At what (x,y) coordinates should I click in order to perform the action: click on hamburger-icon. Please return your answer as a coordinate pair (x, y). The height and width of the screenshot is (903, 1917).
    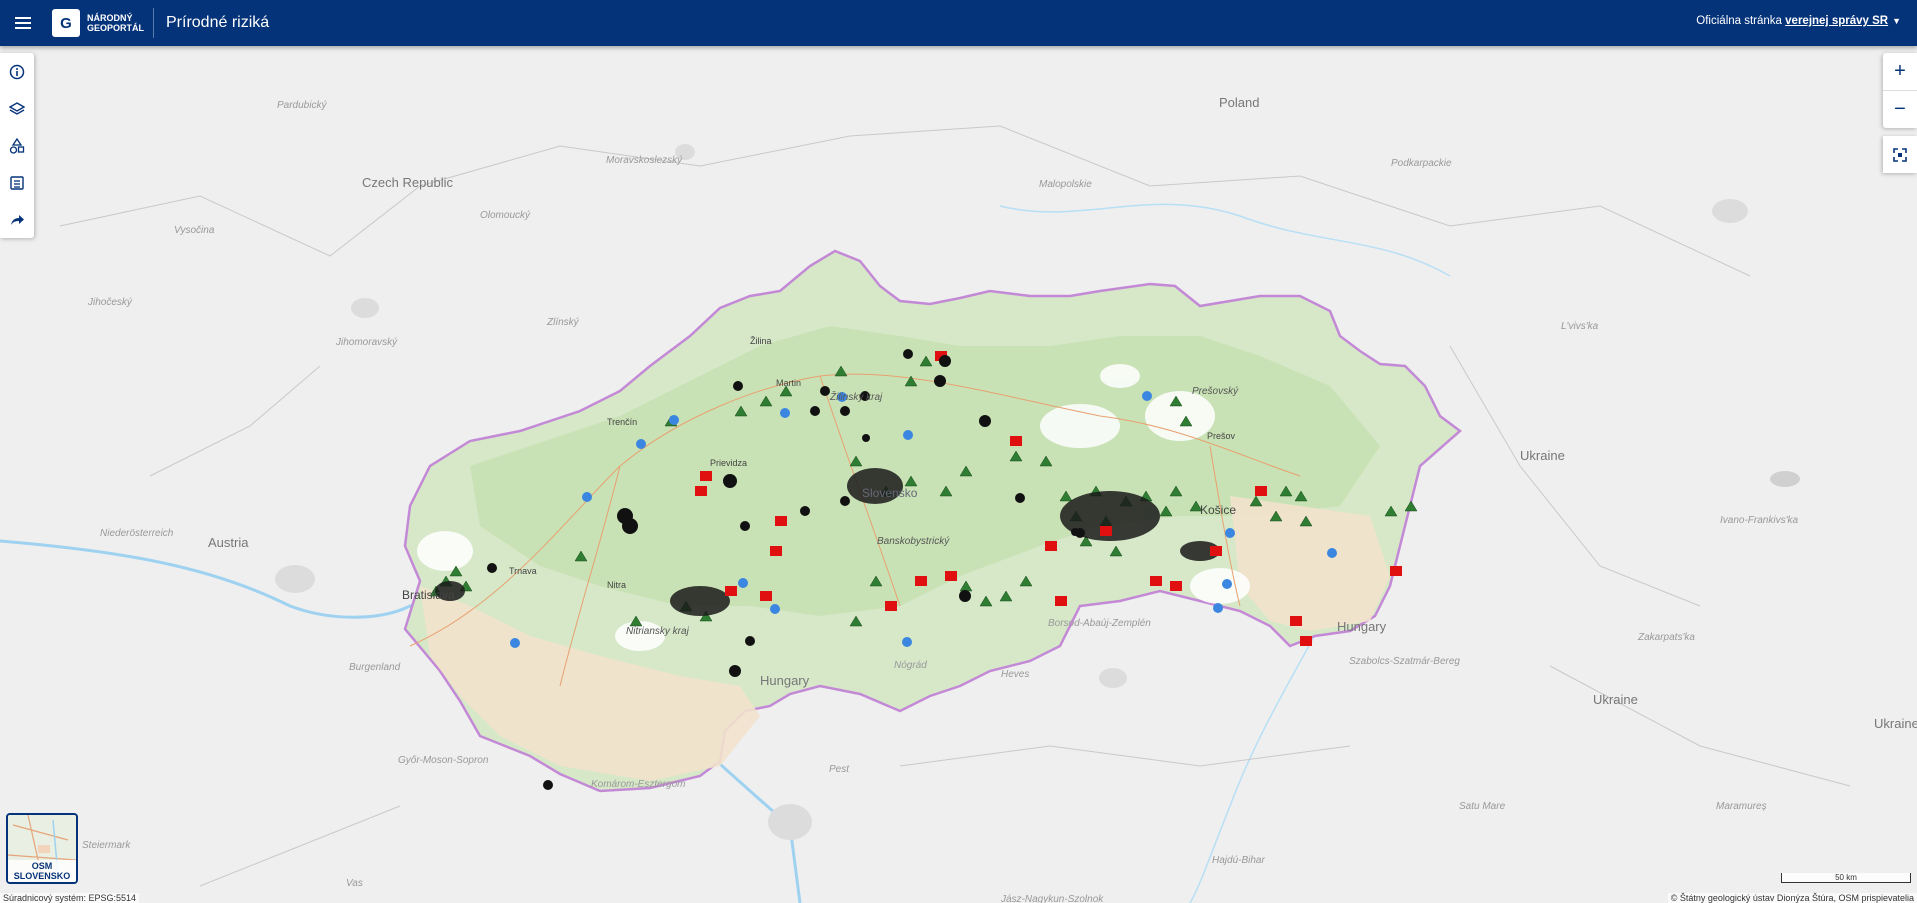
    Looking at the image, I should click on (23, 23).